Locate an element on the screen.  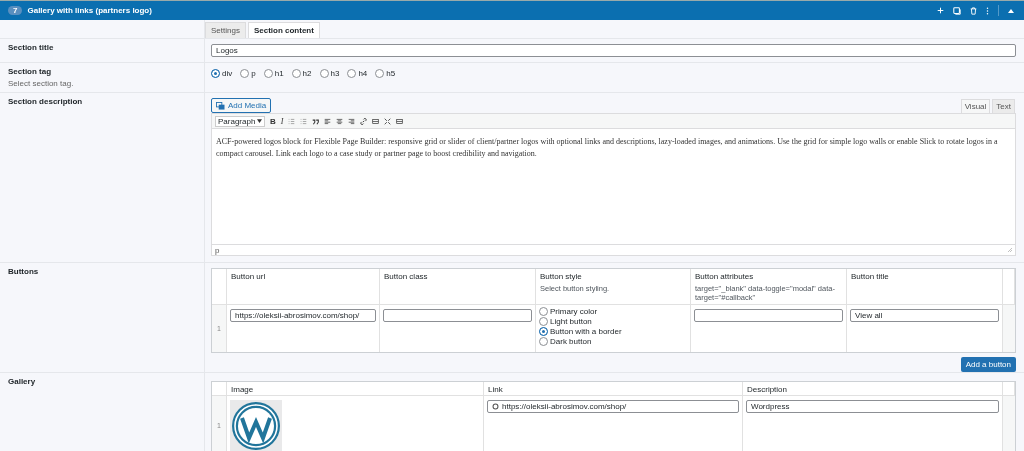
numbered-list-icon is located at coordinates (304, 121).